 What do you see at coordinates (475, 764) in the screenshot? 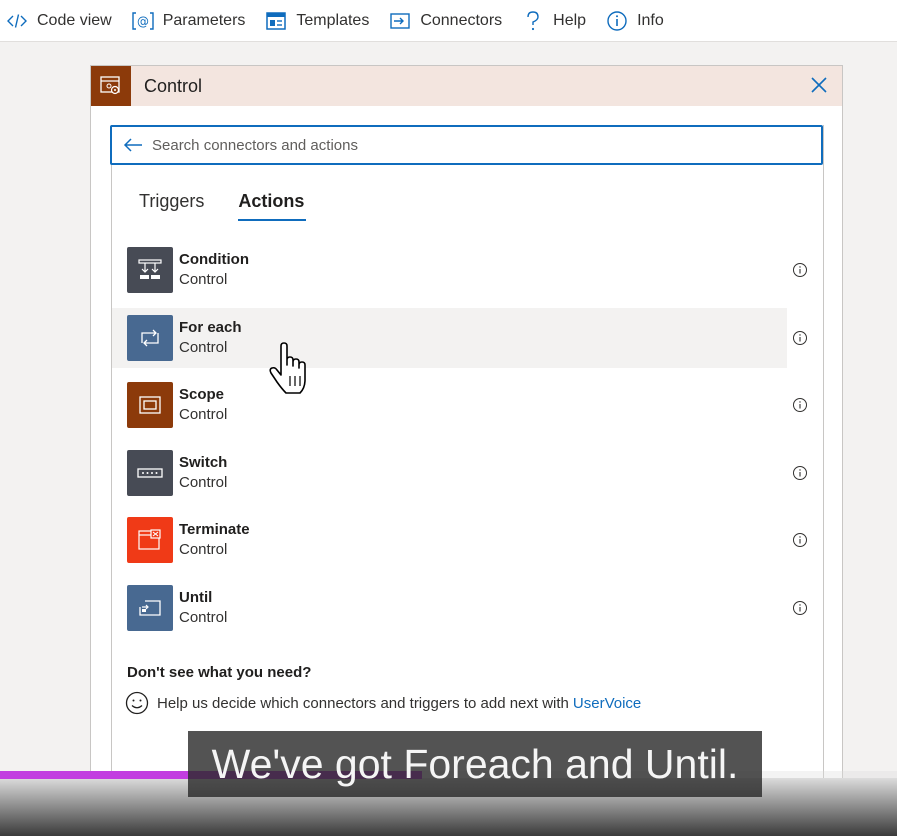
I see `video-caption: We've got Foreach and Until.` at bounding box center [475, 764].